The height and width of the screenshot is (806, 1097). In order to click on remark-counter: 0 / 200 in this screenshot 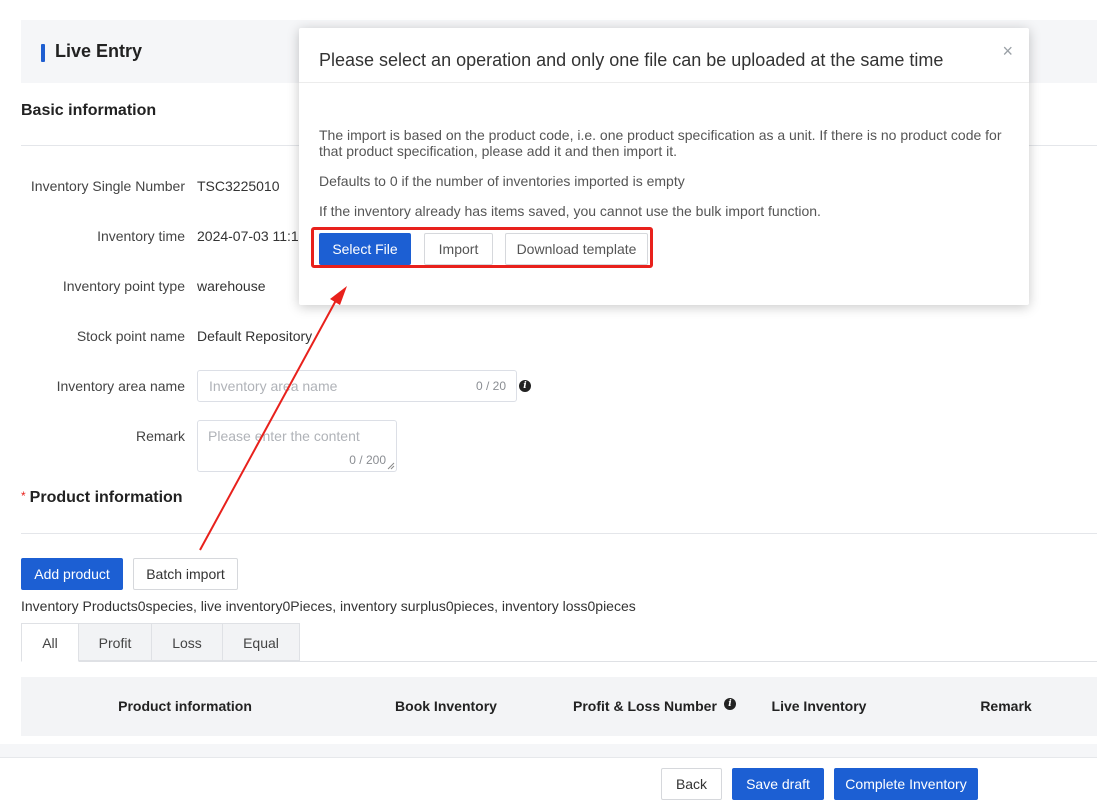, I will do `click(367, 460)`.